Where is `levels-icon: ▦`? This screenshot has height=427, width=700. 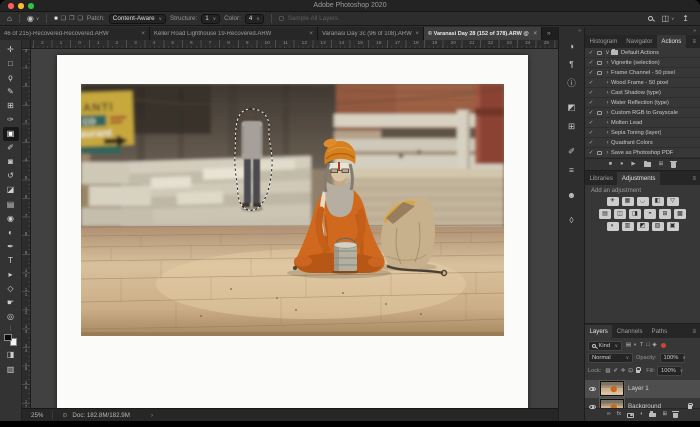
levels-icon: ▦ is located at coordinates (627, 201).